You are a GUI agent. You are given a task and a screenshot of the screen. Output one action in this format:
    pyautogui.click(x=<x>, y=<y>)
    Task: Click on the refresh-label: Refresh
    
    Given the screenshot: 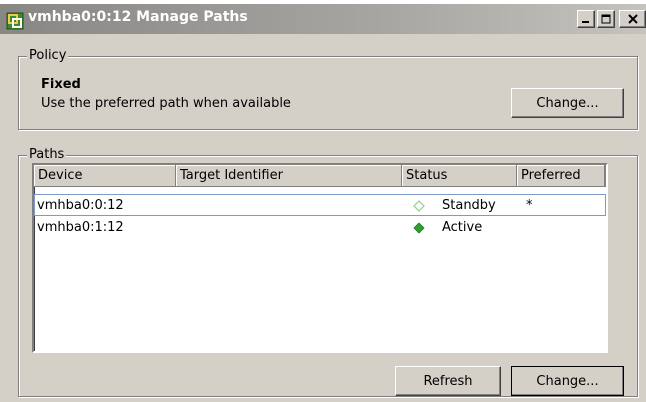 What is the action you would take?
    pyautogui.click(x=448, y=381)
    